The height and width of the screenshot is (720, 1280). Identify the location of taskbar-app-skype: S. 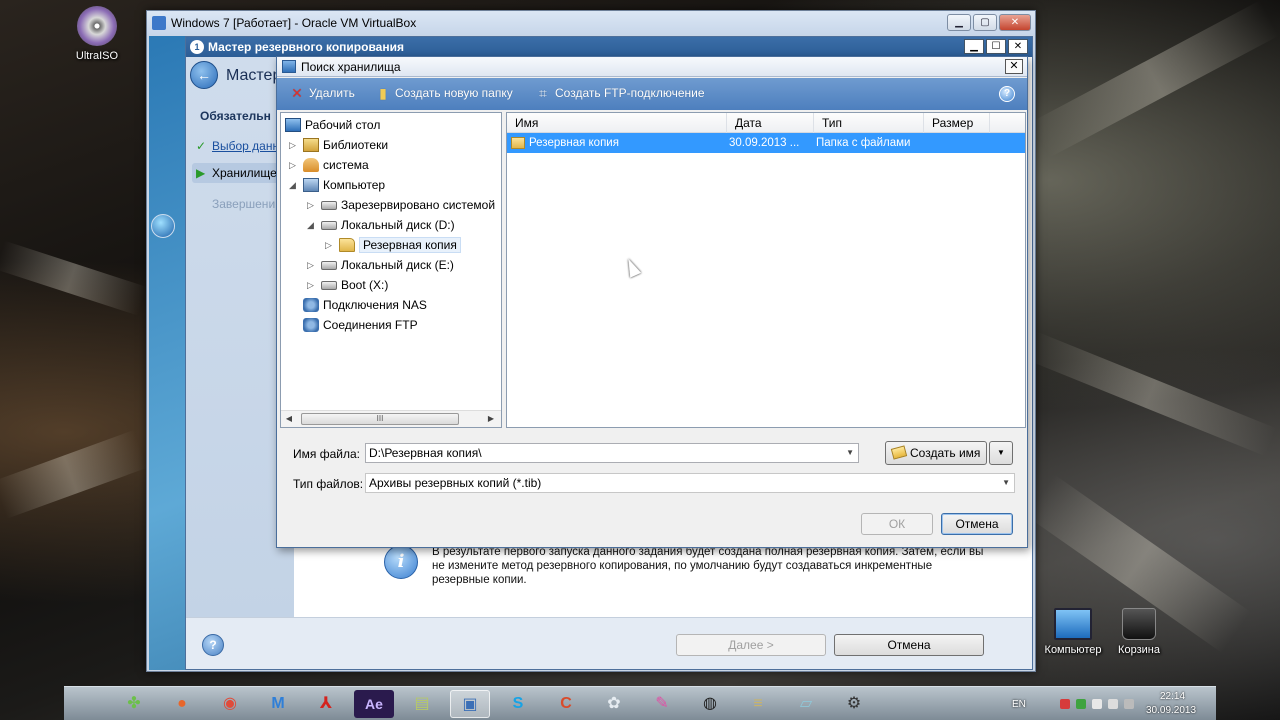
(518, 704).